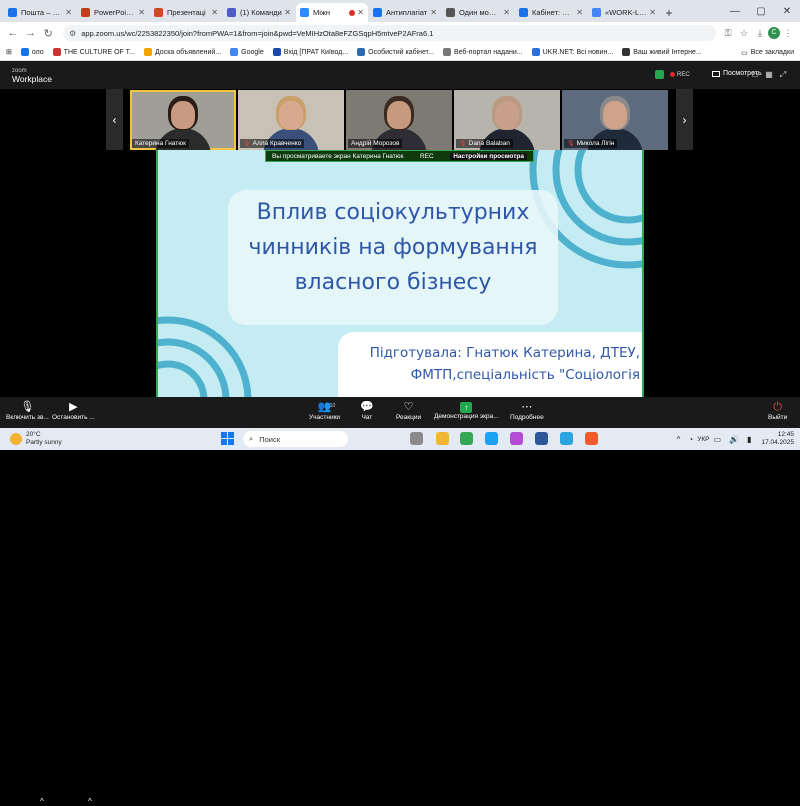  I want to click on minimize-video-icon: ▭, so click(755, 75).